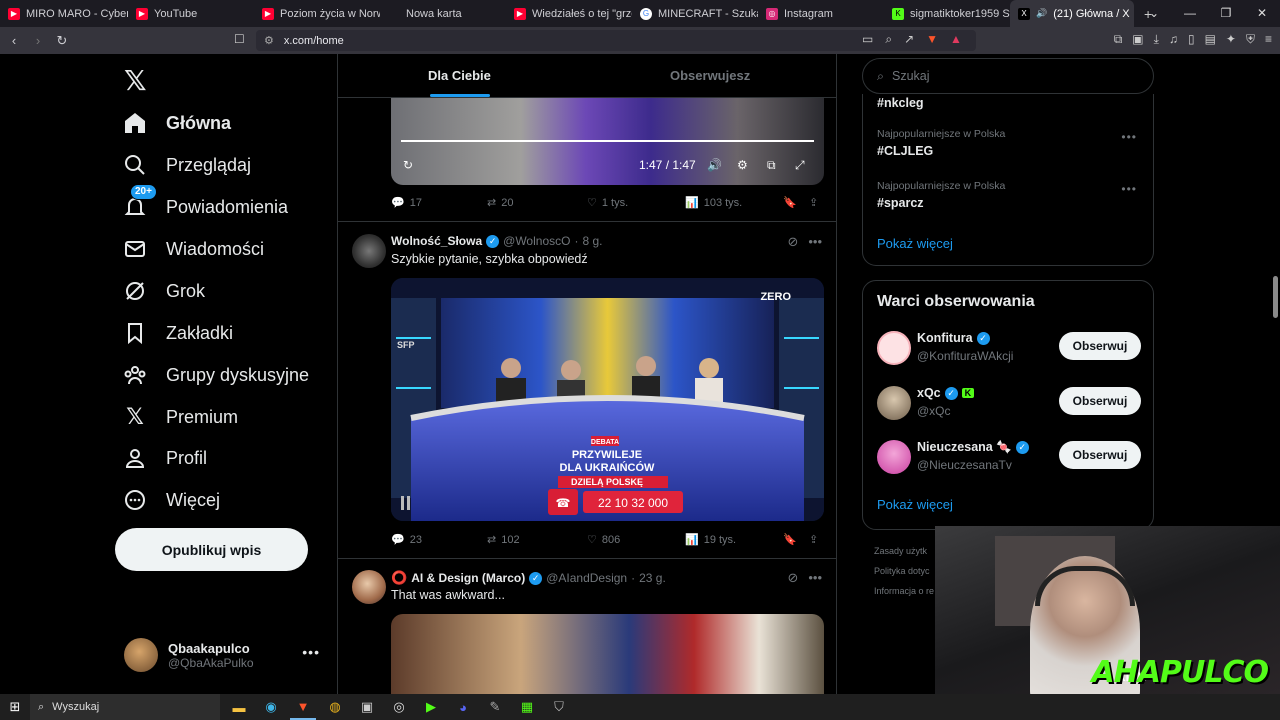  Describe the element at coordinates (1226, 13) in the screenshot. I see `restore-icon: ❐` at that location.